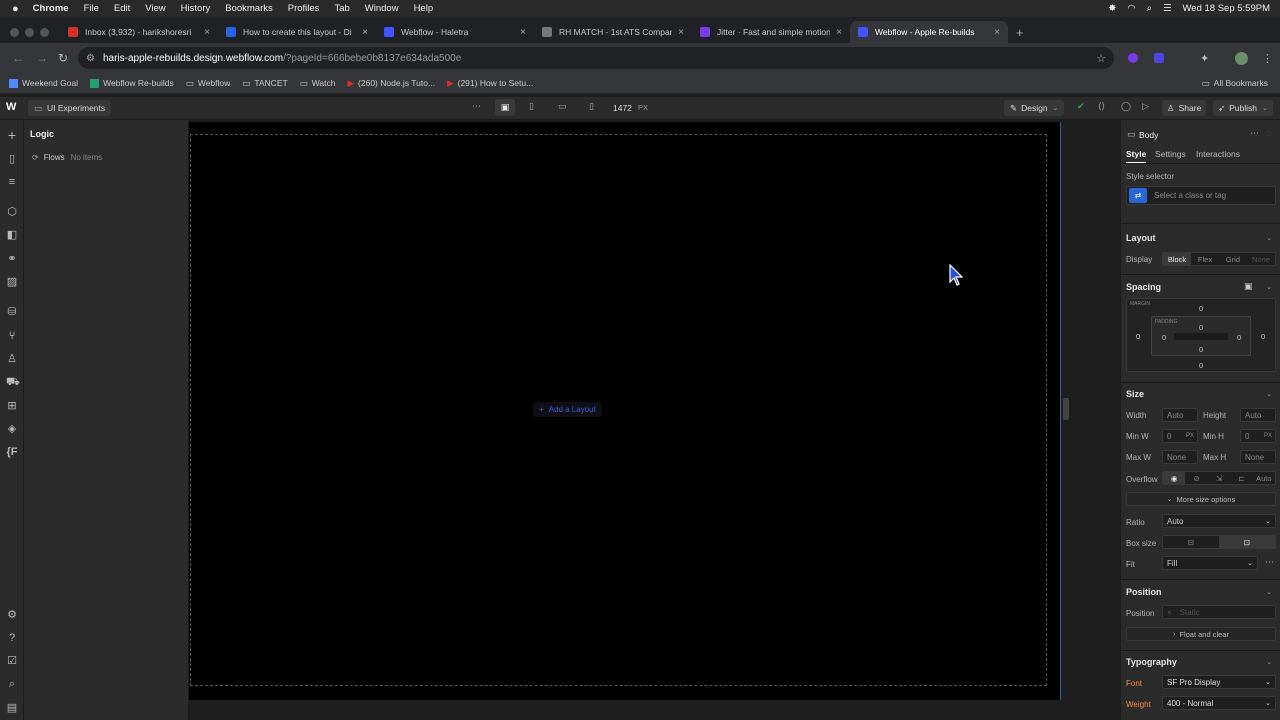 This screenshot has width=1280, height=720. I want to click on width-input: Auto, so click(1180, 415).